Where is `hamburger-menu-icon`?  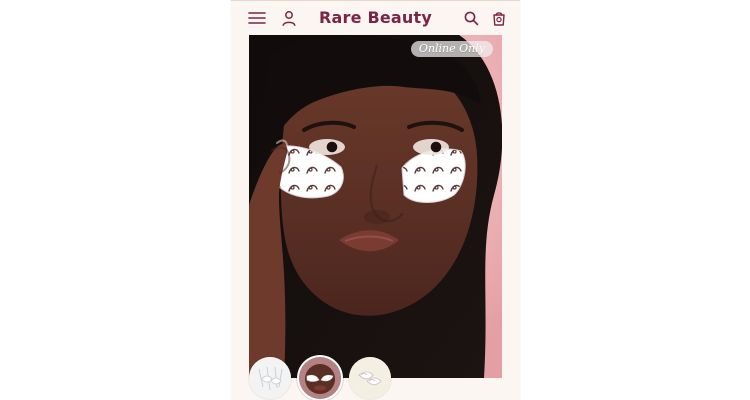 hamburger-menu-icon is located at coordinates (257, 18).